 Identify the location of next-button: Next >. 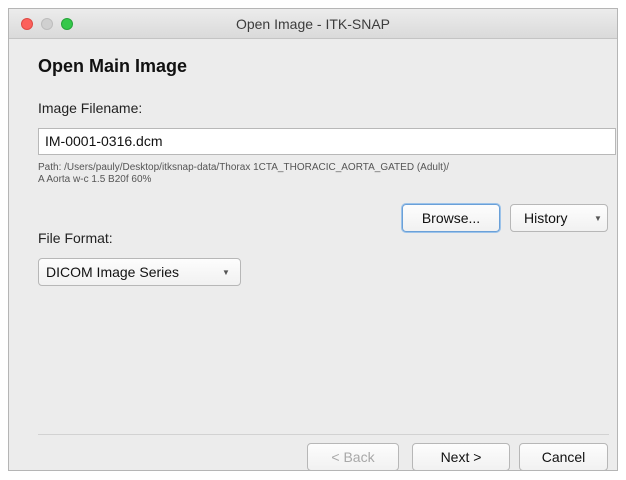
(461, 456).